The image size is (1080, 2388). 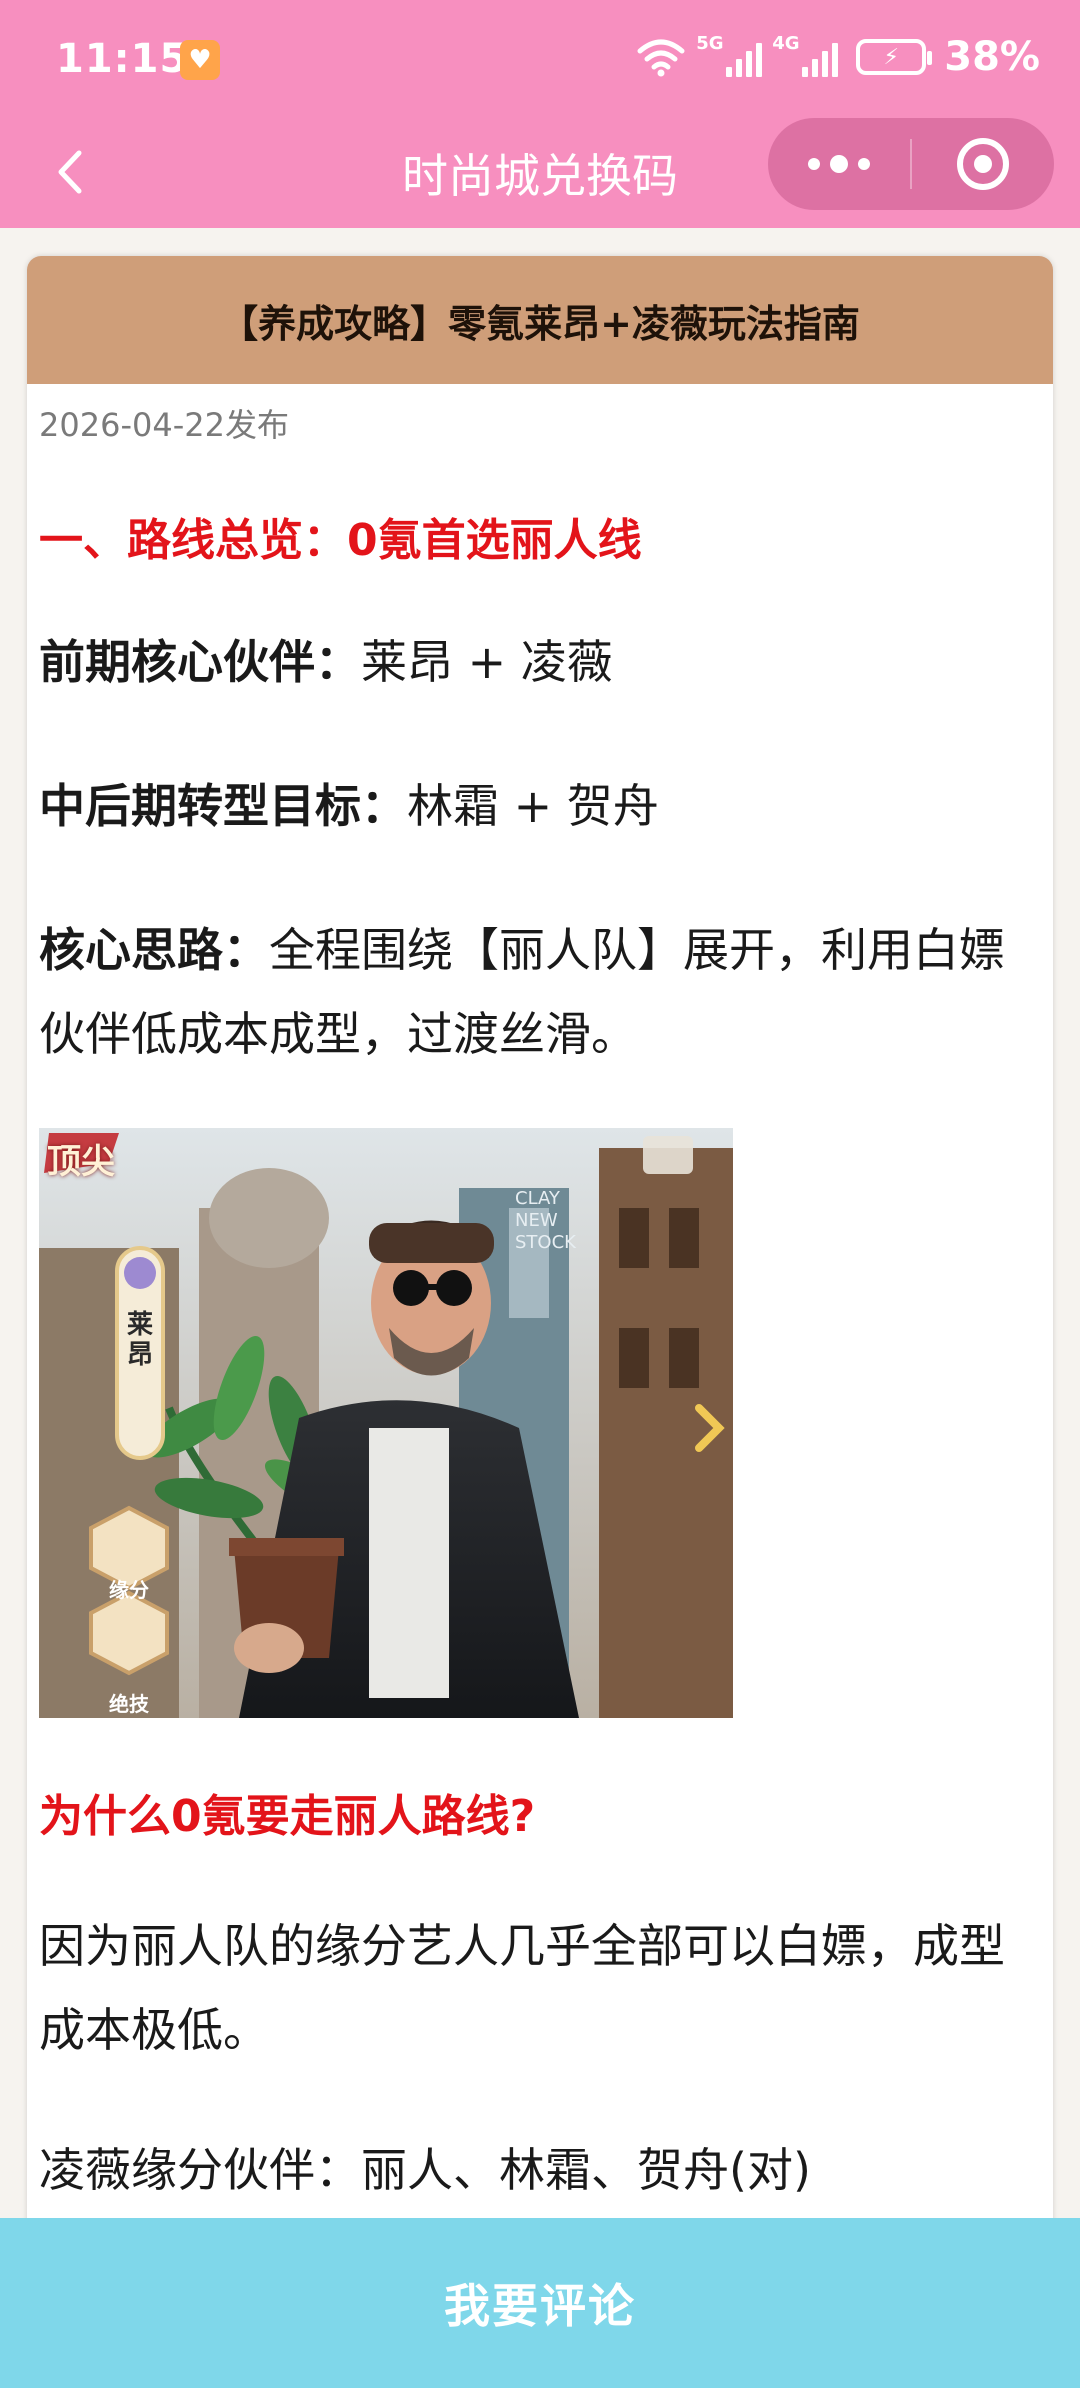 I want to click on comment-button: 我要评论, so click(x=540, y=2303).